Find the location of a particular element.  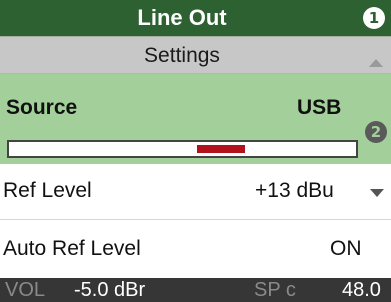

scroll-up-icon is located at coordinates (376, 63).